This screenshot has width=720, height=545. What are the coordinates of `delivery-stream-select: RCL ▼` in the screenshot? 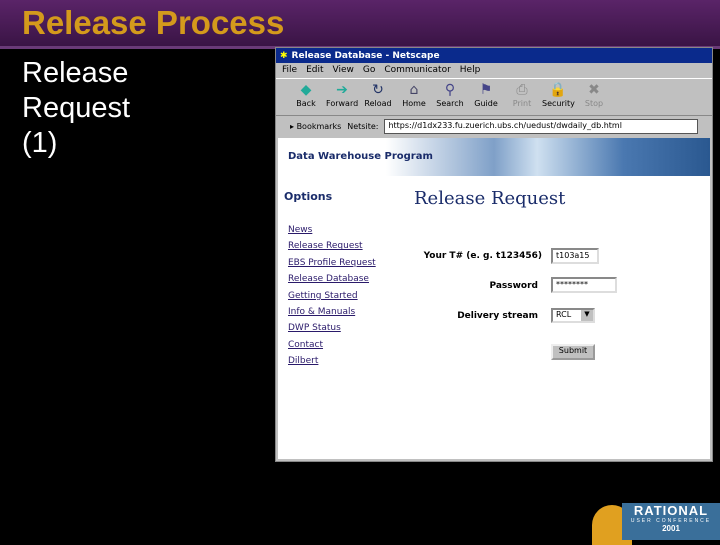 It's located at (573, 315).